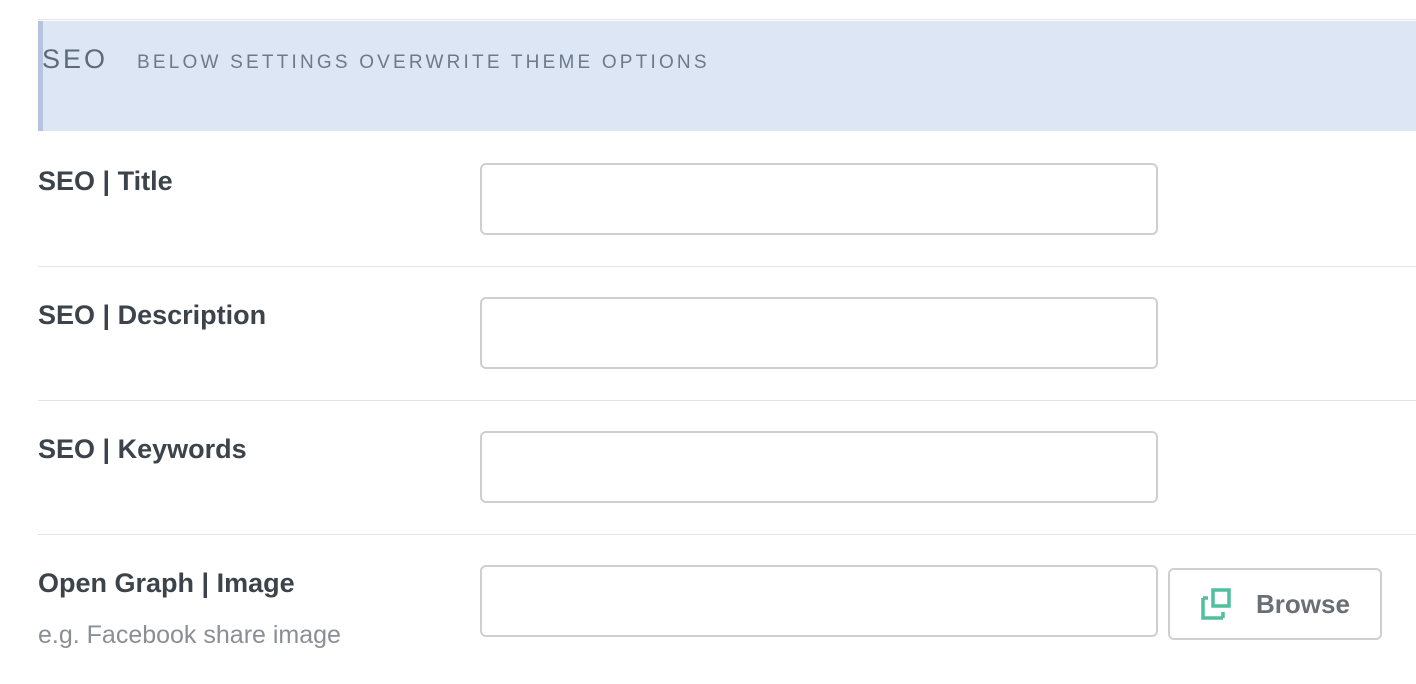 The height and width of the screenshot is (684, 1416). What do you see at coordinates (166, 583) in the screenshot?
I see `og-image-label: Open Graph | Image` at bounding box center [166, 583].